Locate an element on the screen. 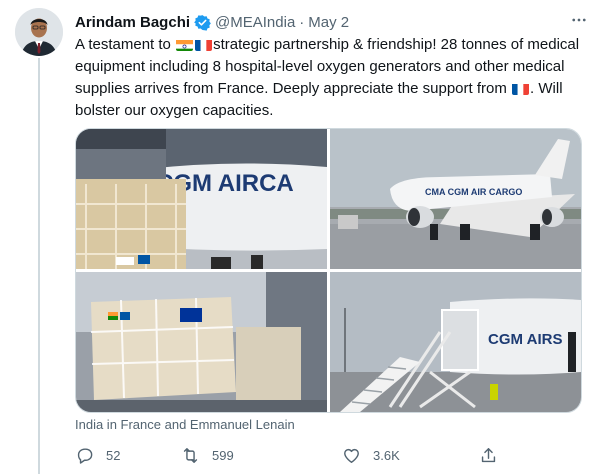 The height and width of the screenshot is (474, 599). fuselage-text-2: CMA CGM AIR CARGO is located at coordinates (473, 192).